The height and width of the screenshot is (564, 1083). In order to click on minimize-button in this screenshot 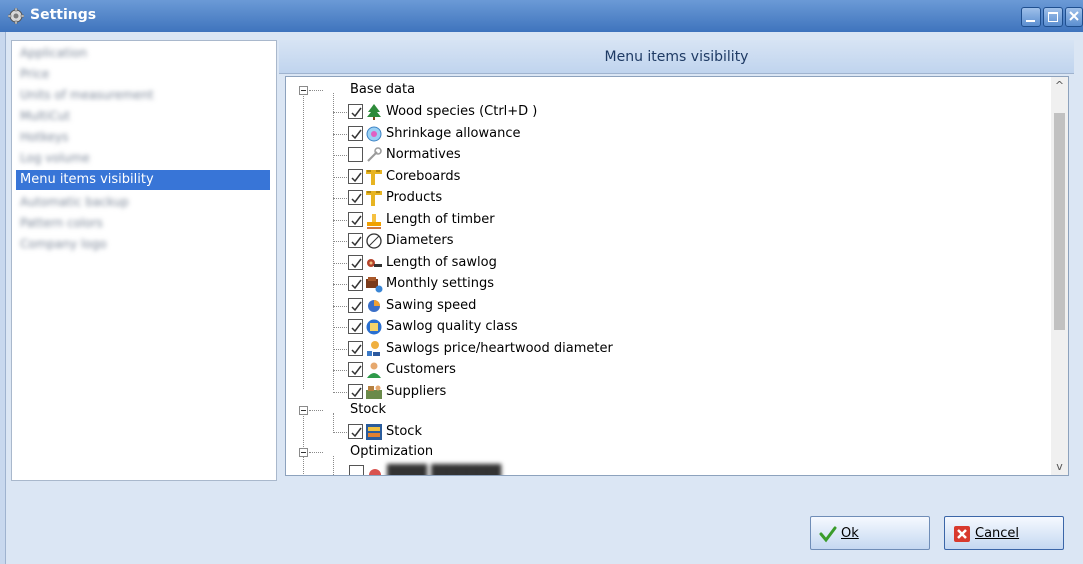, I will do `click(1031, 17)`.